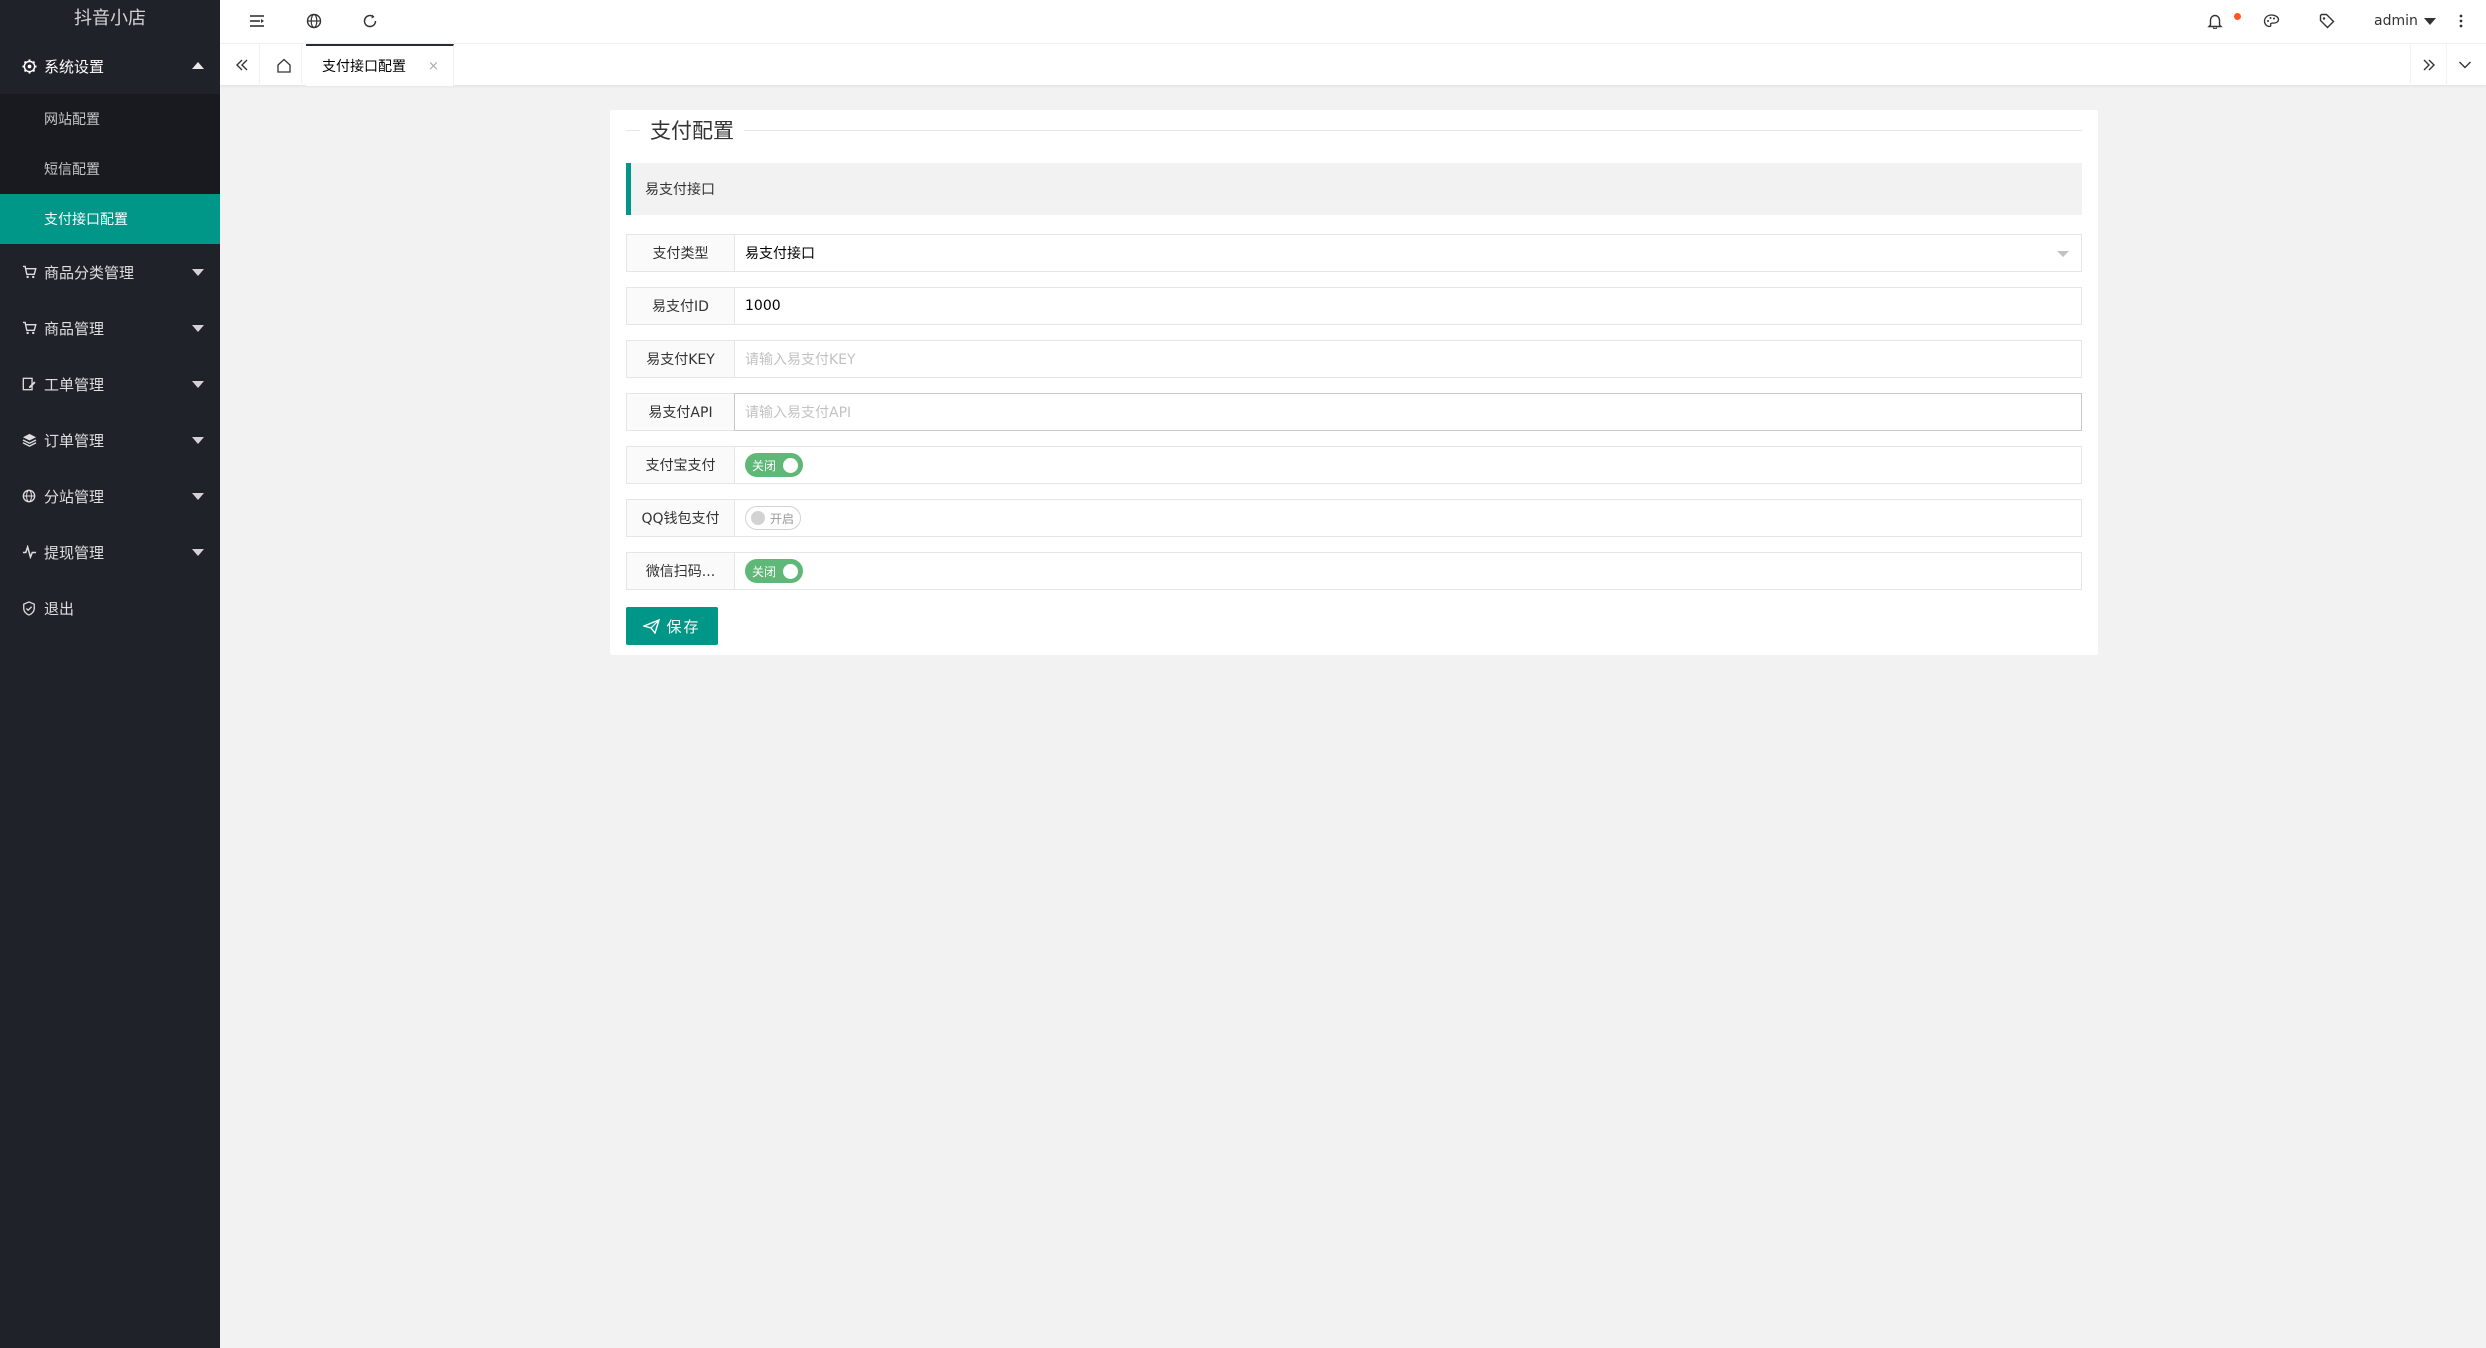 The height and width of the screenshot is (1348, 2486). Describe the element at coordinates (29, 608) in the screenshot. I see `shield-check-icon` at that location.